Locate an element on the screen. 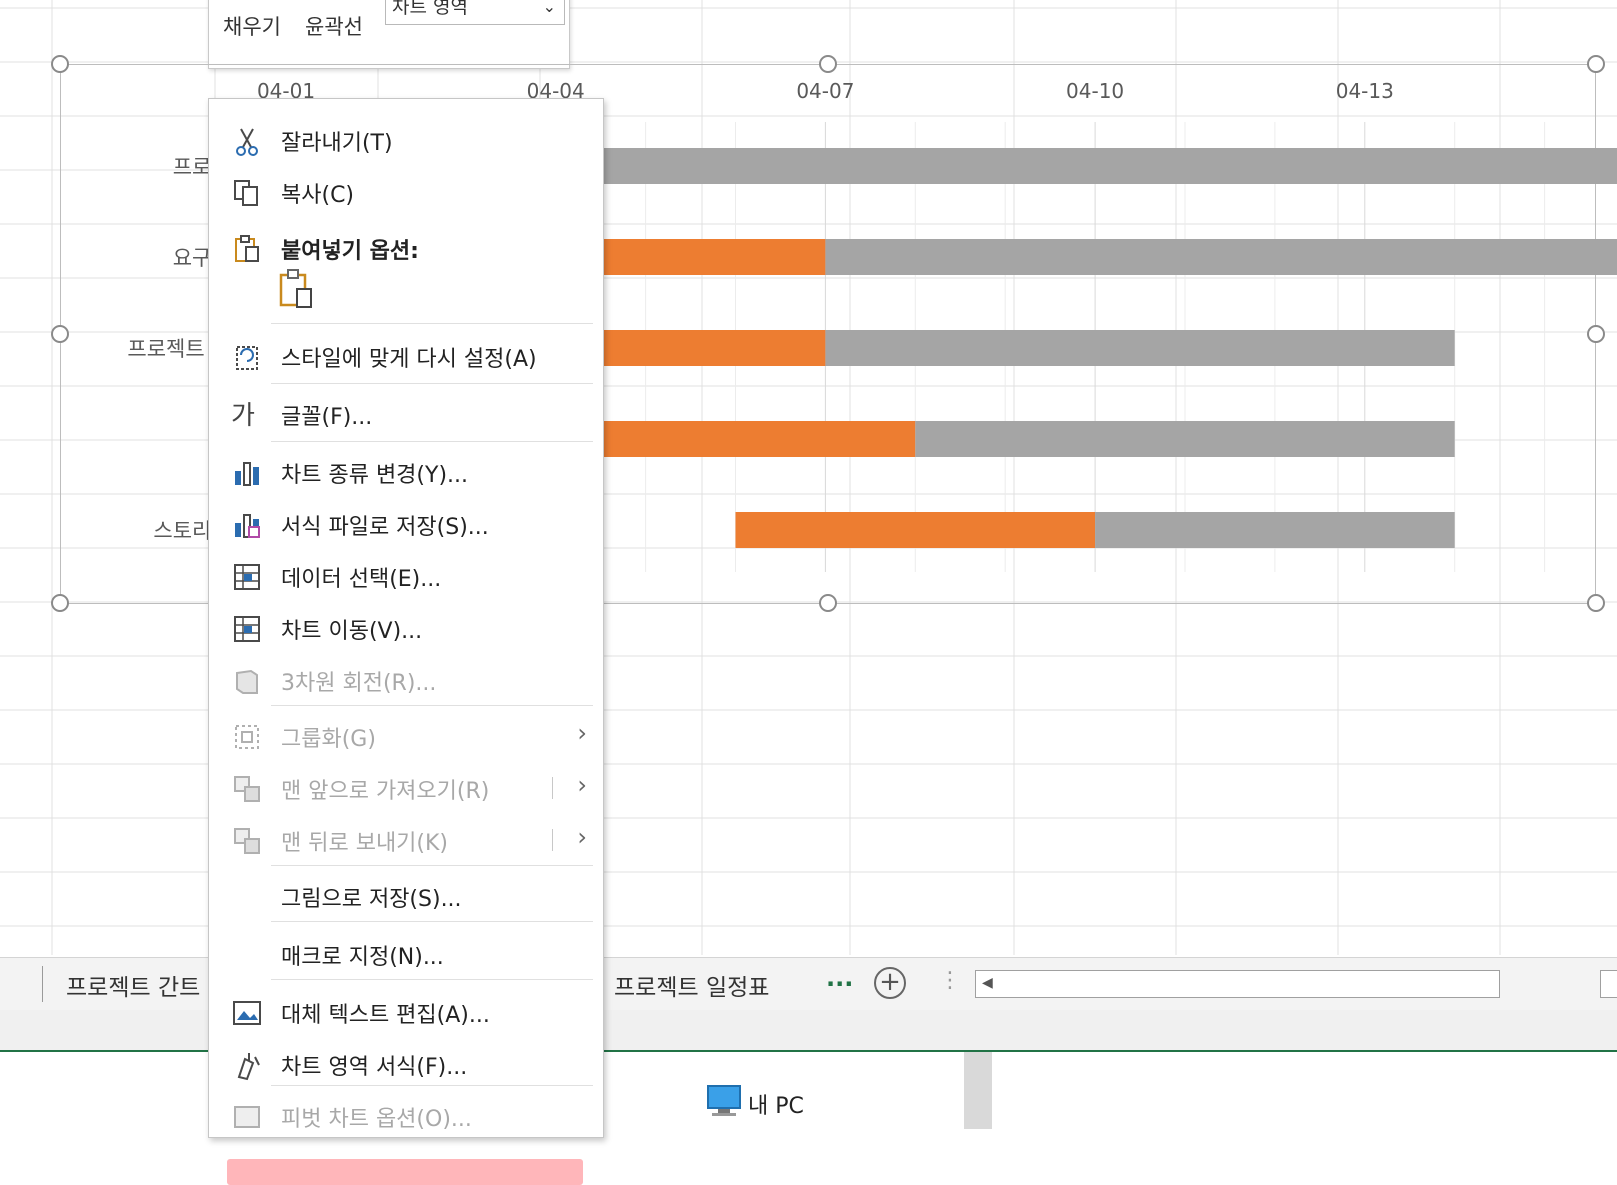 The width and height of the screenshot is (1617, 1185). x-tick-label: 04-07 is located at coordinates (825, 91).